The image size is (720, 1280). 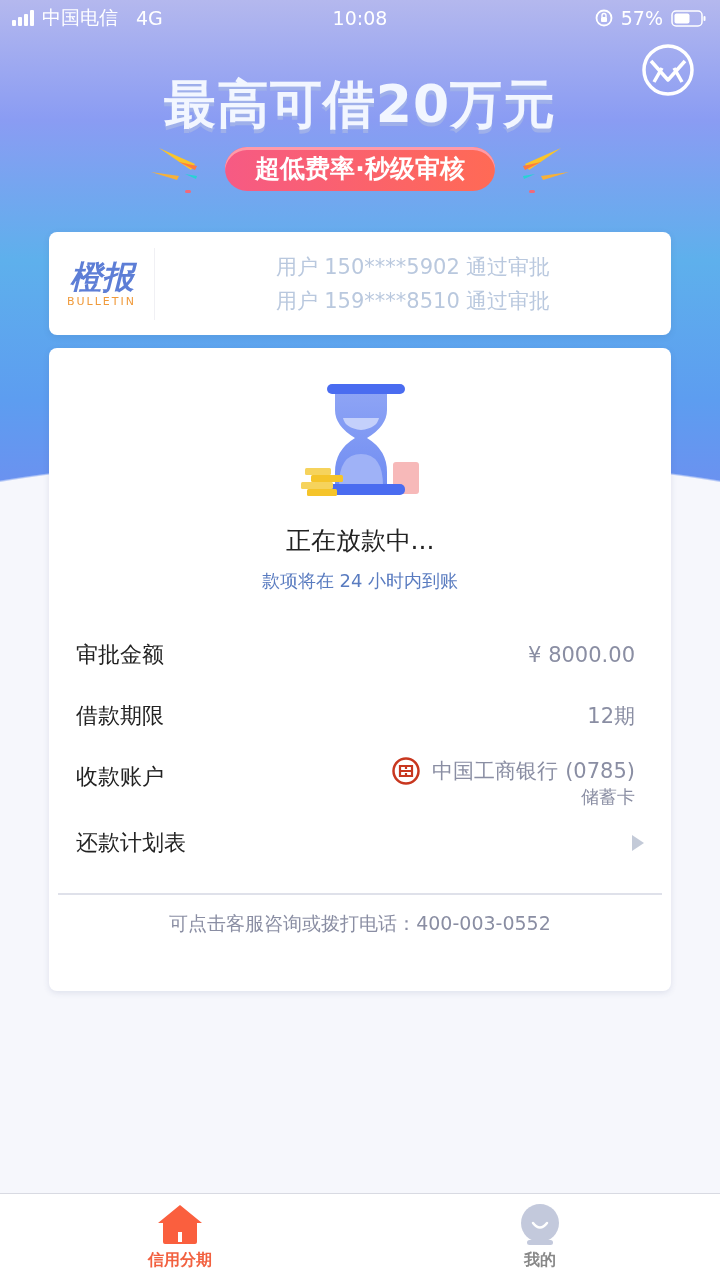 What do you see at coordinates (120, 776) in the screenshot?
I see `detail-label: 收款账户` at bounding box center [120, 776].